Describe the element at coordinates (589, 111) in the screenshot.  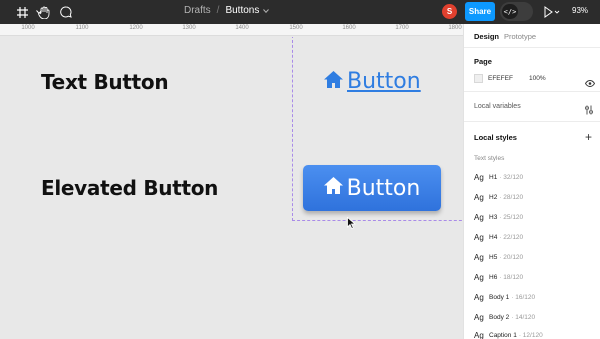
I see `sliders-icon` at that location.